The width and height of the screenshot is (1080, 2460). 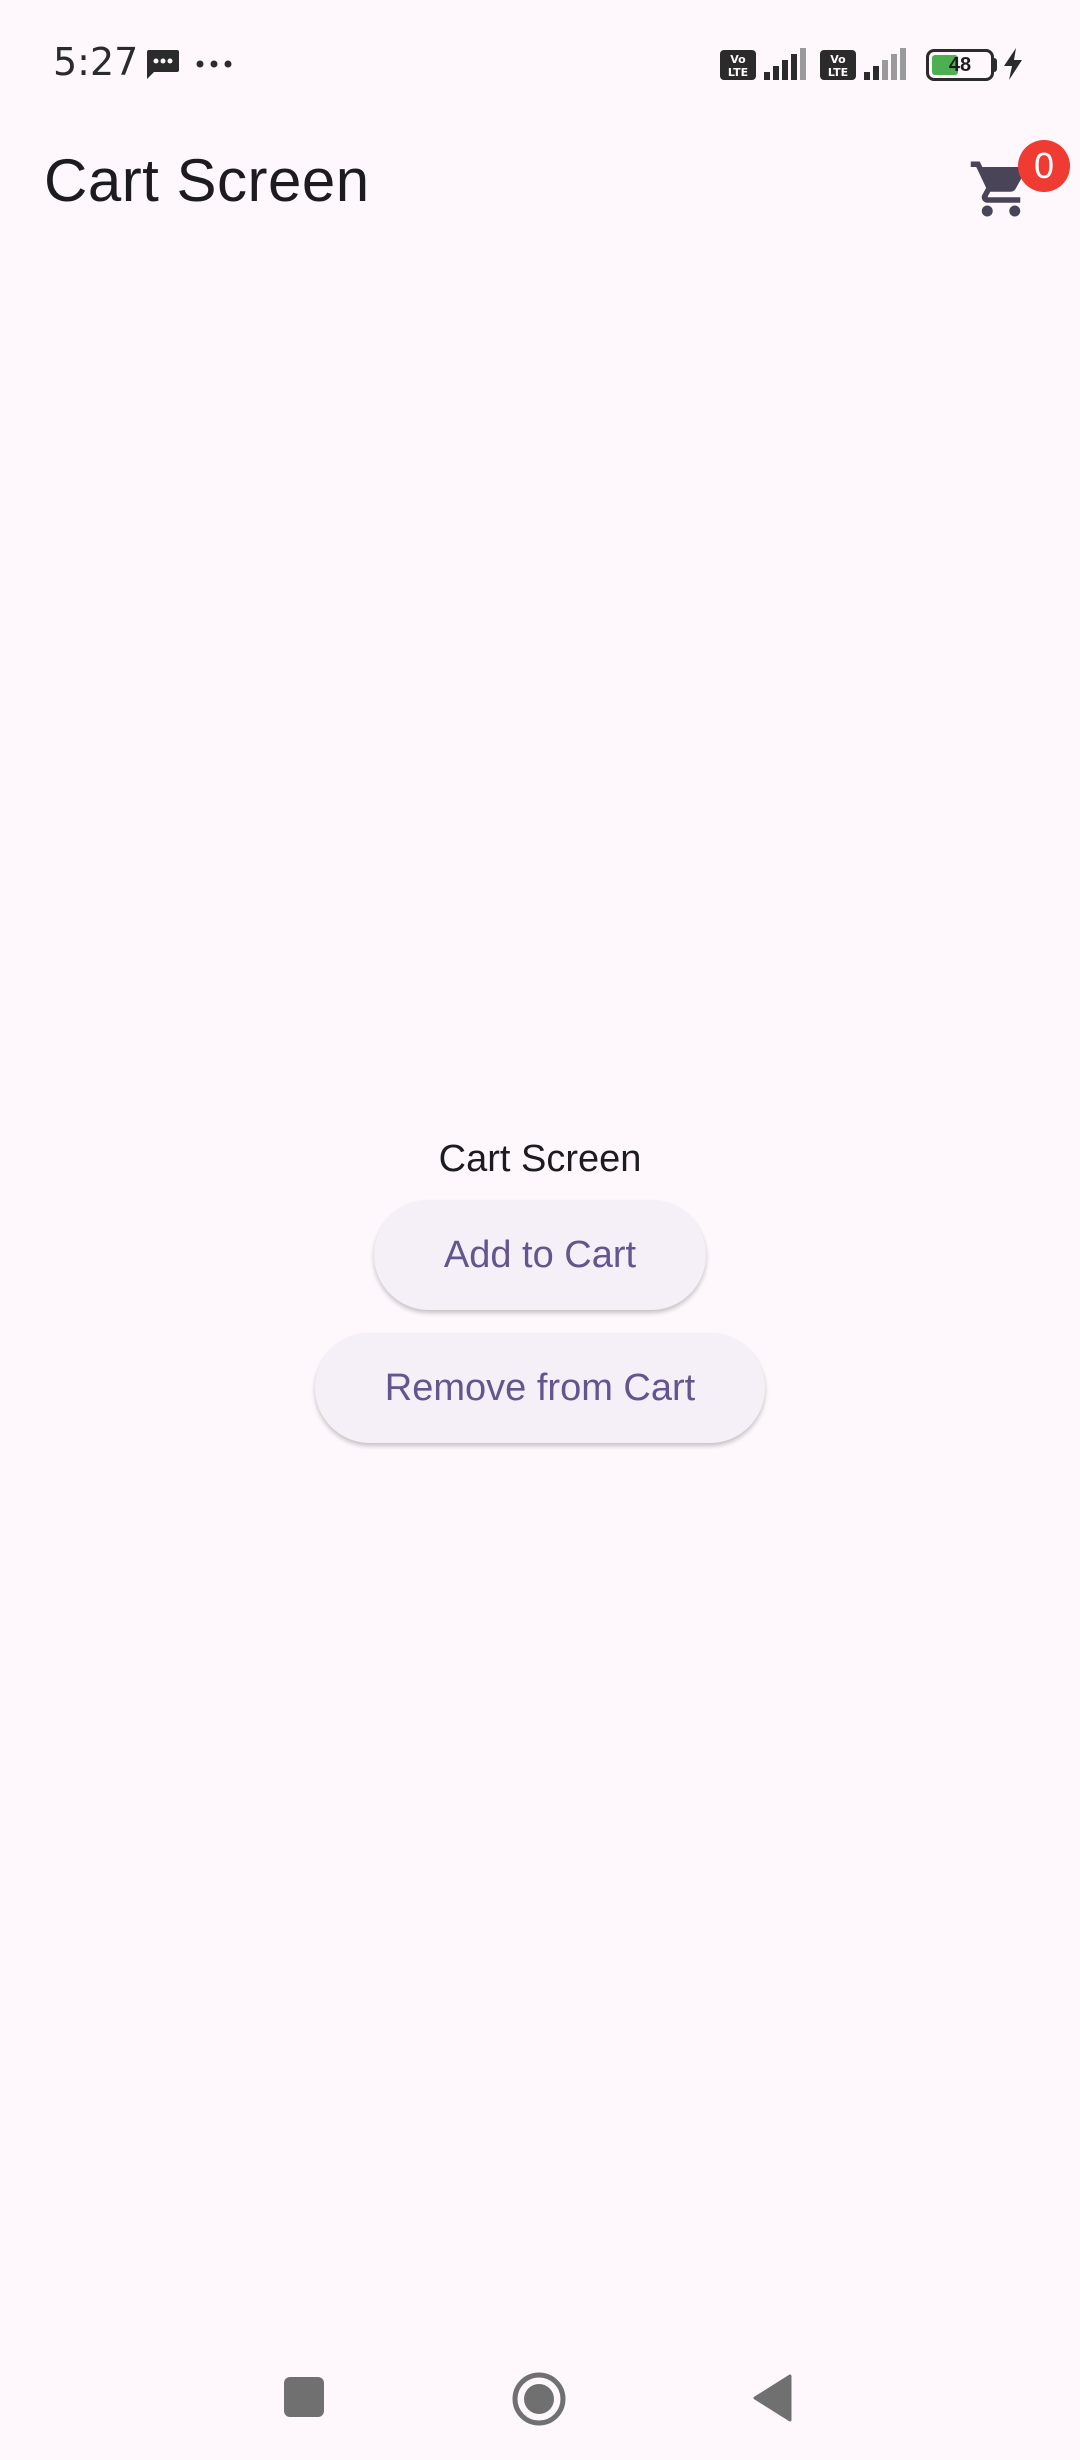 I want to click on message-icon, so click(x=163, y=64).